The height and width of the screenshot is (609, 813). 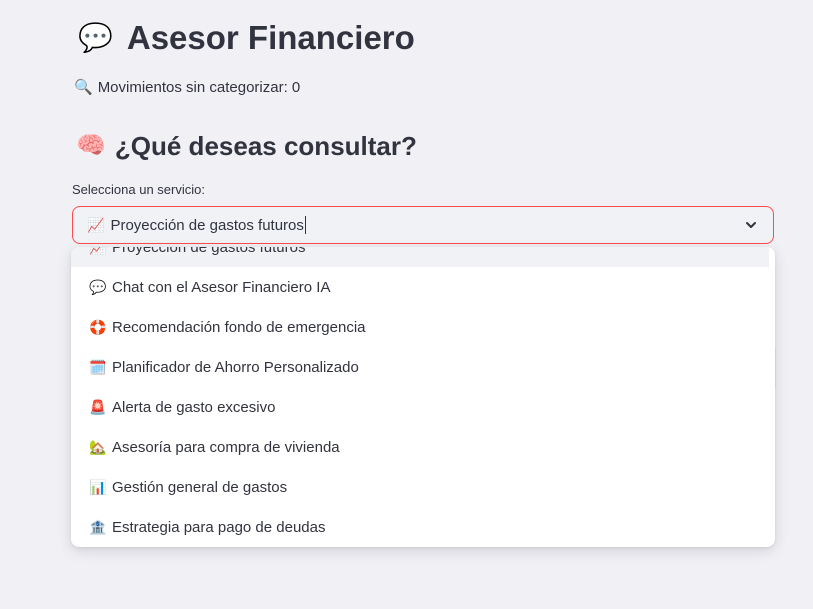 What do you see at coordinates (219, 527) in the screenshot?
I see `option-label: Estrategia para pago de deudas` at bounding box center [219, 527].